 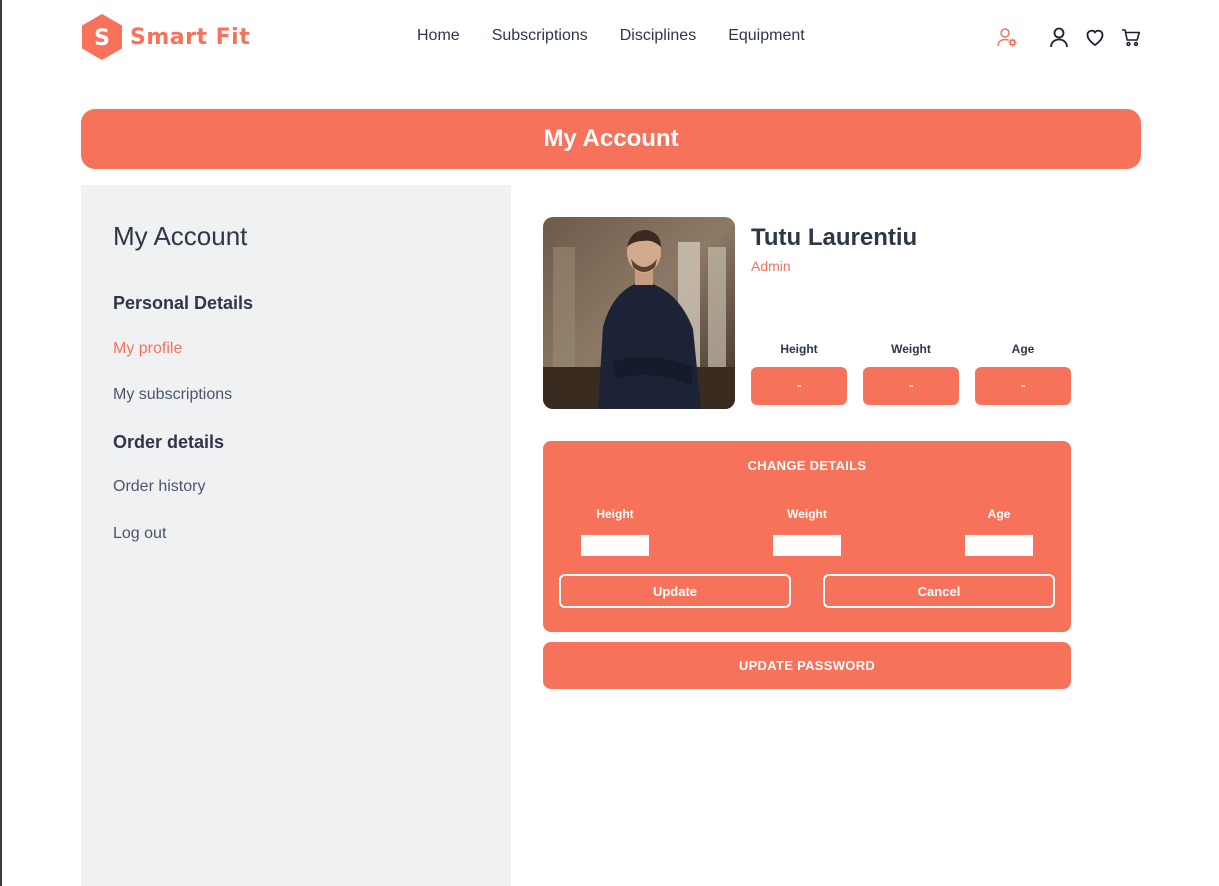 I want to click on personal-details-heading: Personal Details, so click(x=183, y=303).